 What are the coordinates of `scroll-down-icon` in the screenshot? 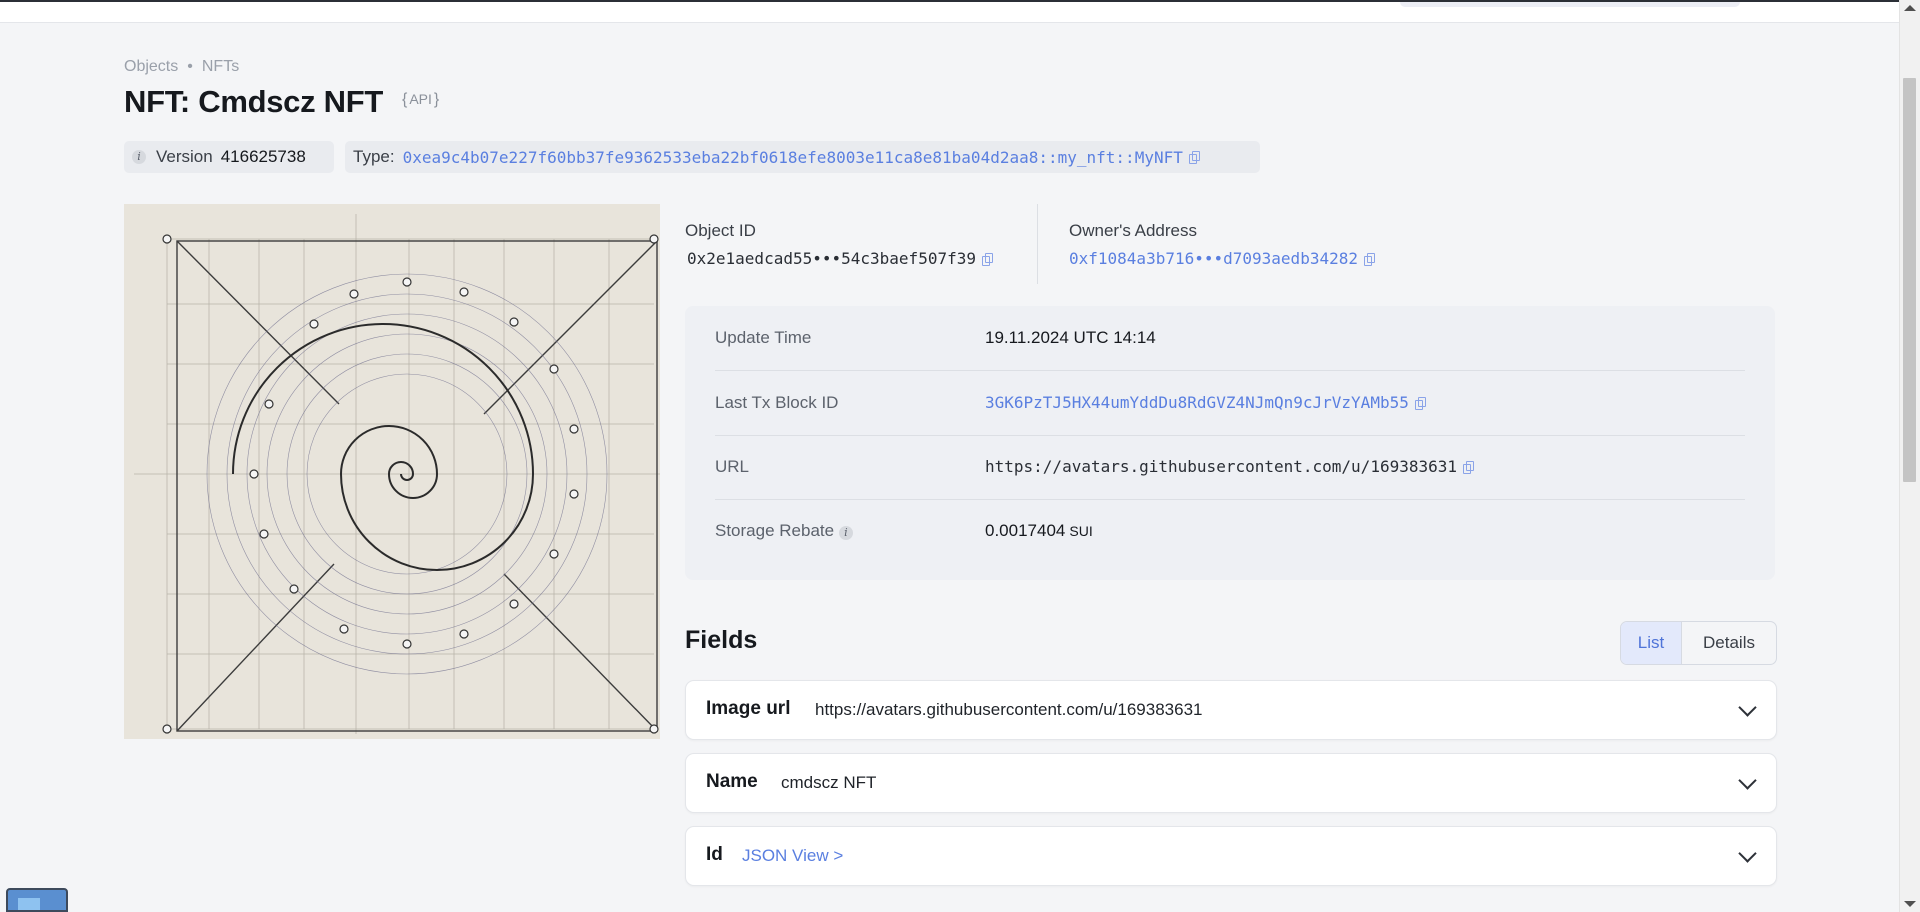 It's located at (1910, 904).